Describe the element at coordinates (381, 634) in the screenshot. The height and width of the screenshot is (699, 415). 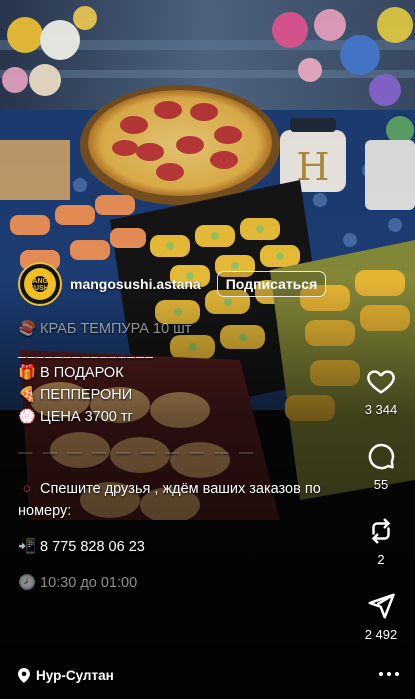
I see `share-count: 2 492` at that location.